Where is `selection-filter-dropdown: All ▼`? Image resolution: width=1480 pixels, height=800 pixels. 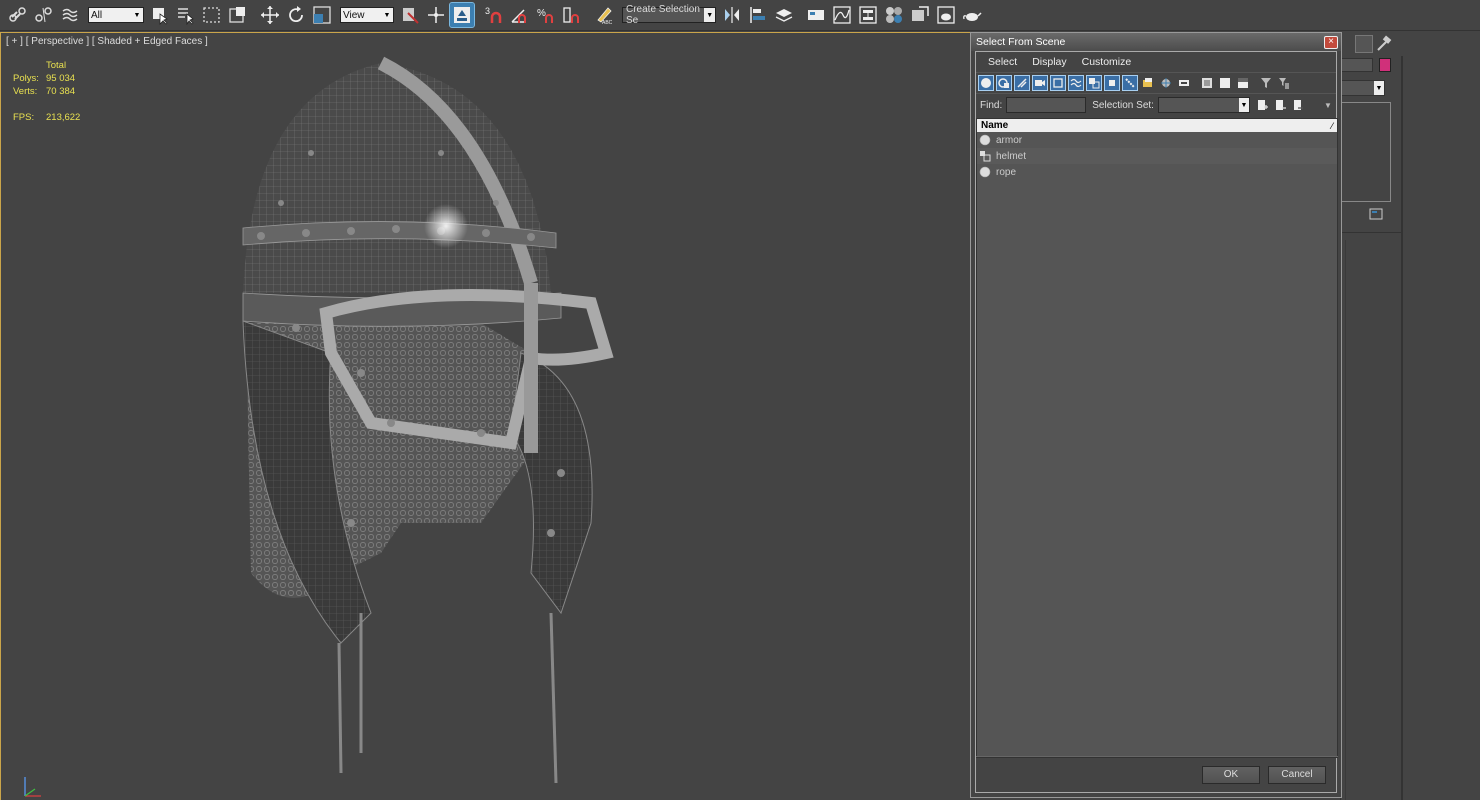 selection-filter-dropdown: All ▼ is located at coordinates (116, 15).